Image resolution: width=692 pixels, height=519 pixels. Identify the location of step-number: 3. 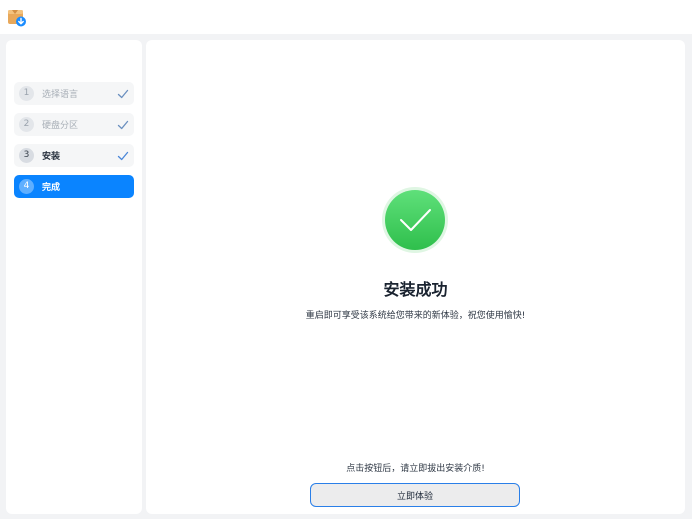
(26, 155).